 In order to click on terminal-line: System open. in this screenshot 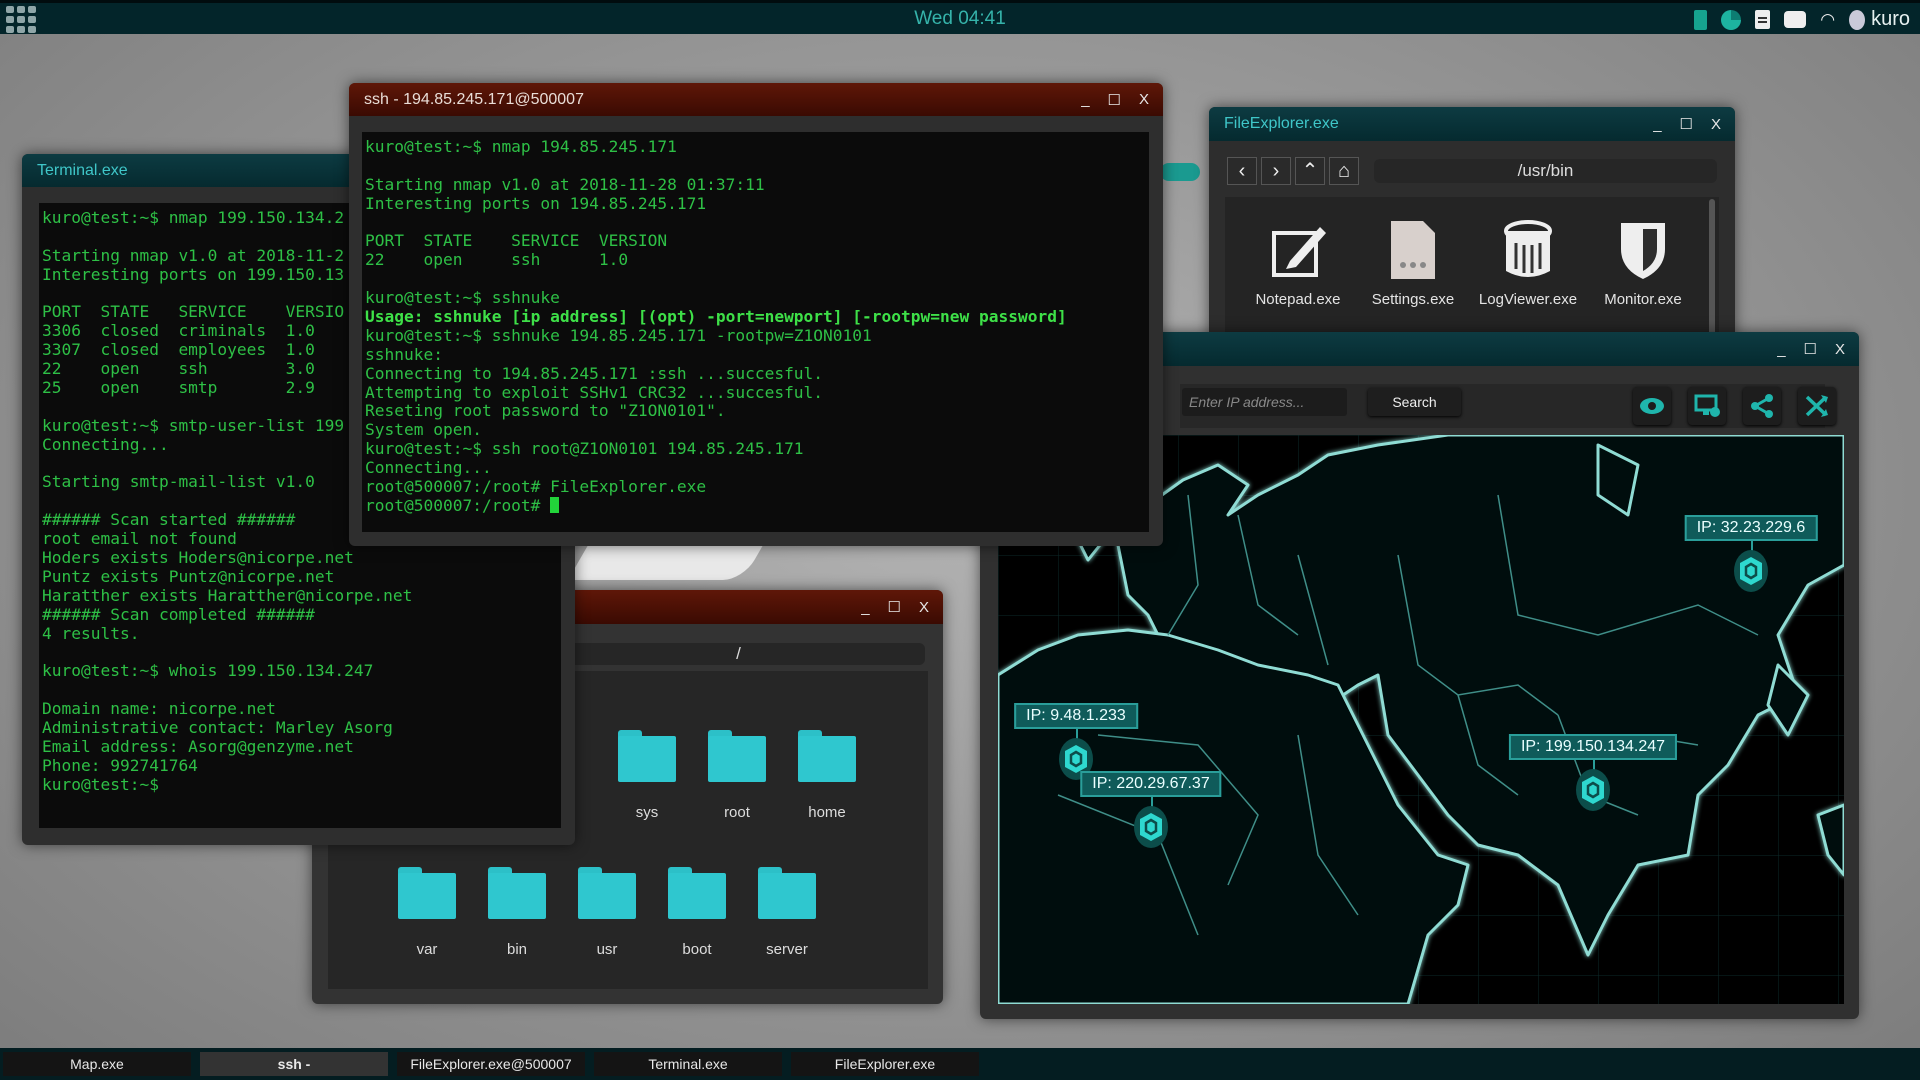, I will do `click(757, 430)`.